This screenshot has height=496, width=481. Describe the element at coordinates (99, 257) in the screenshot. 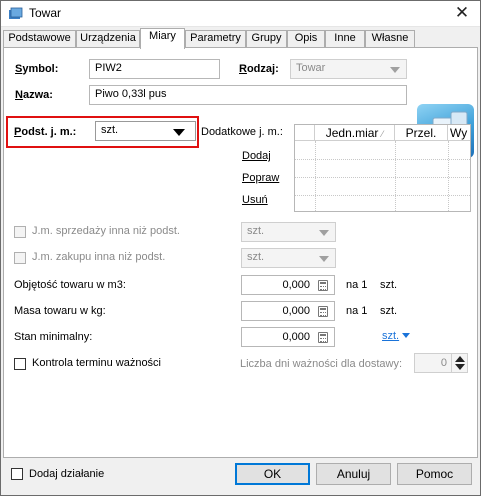

I see `jm-zakupu-label: J.m. zakupu inna niż podst.` at that location.